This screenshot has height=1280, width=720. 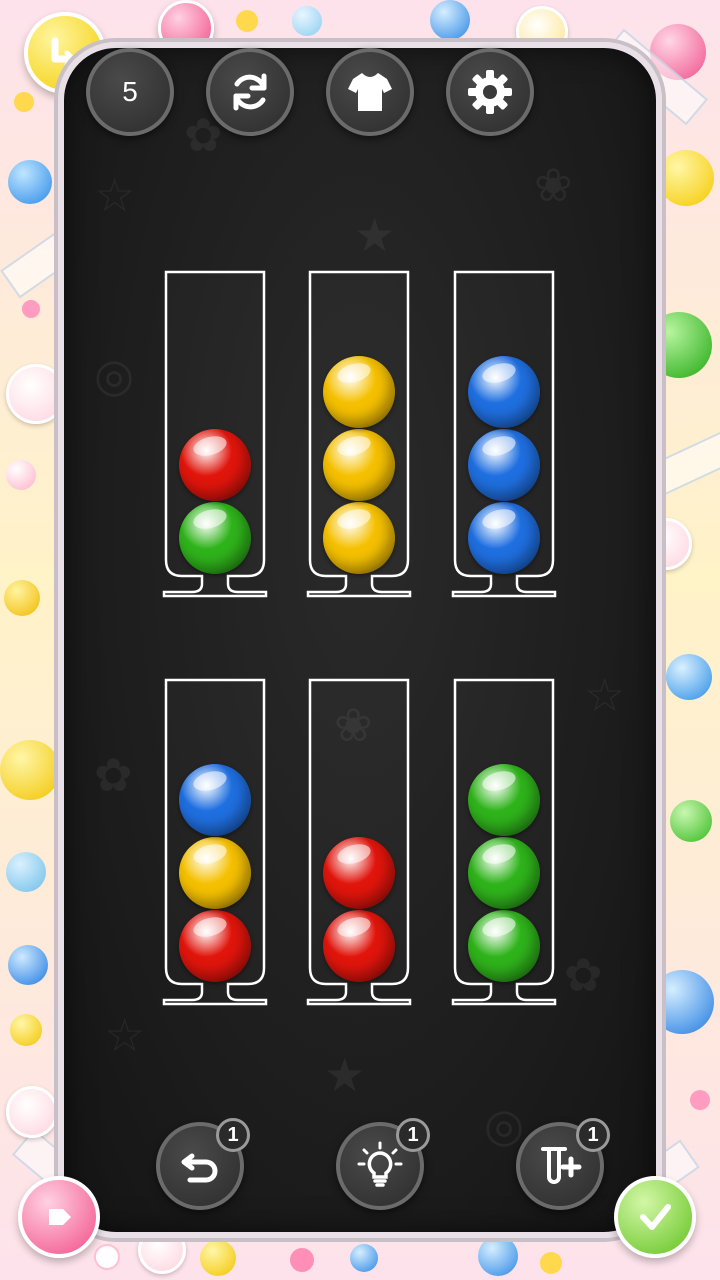 I want to click on level-indicator: 5, so click(x=130, y=92).